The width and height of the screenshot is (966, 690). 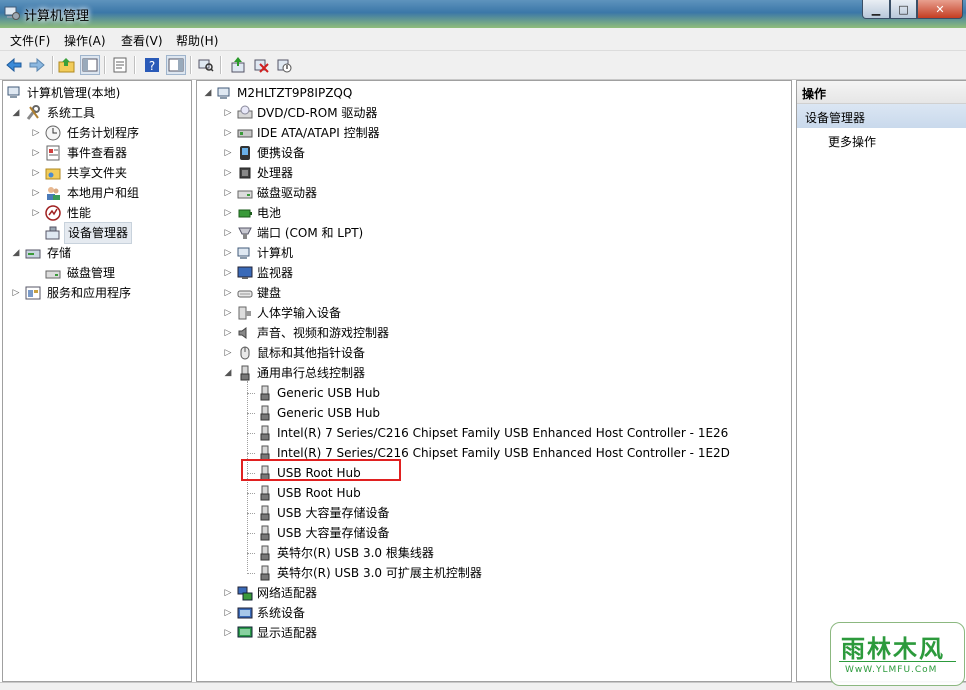 I want to click on clock-icon, so click(x=53, y=133).